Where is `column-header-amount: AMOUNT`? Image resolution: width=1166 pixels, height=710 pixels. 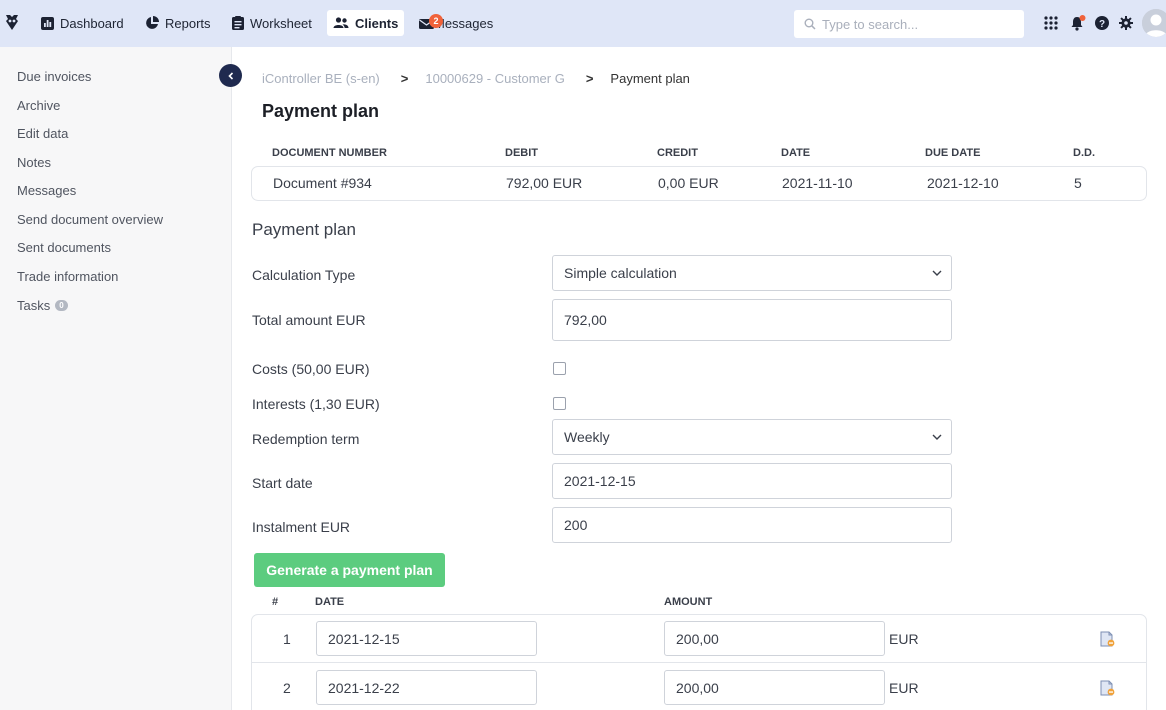 column-header-amount: AMOUNT is located at coordinates (688, 602).